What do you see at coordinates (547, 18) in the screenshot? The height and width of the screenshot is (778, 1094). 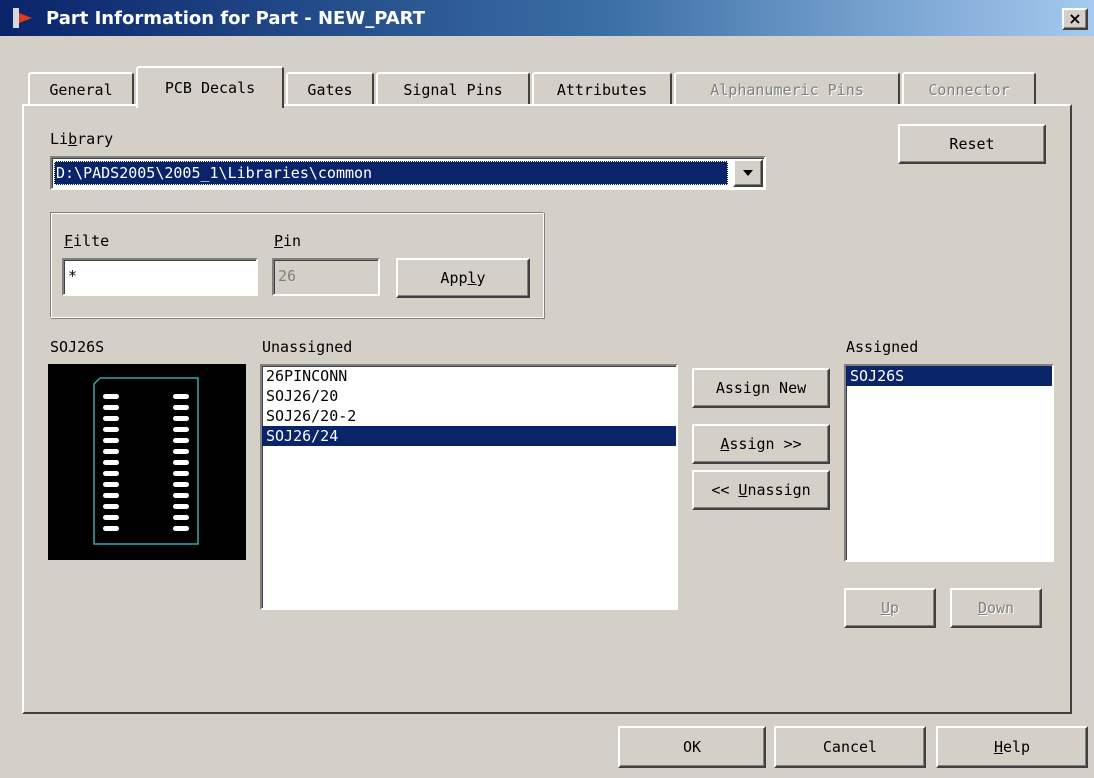 I see `title-bar: Part Information for Part - NEW_PART ×` at bounding box center [547, 18].